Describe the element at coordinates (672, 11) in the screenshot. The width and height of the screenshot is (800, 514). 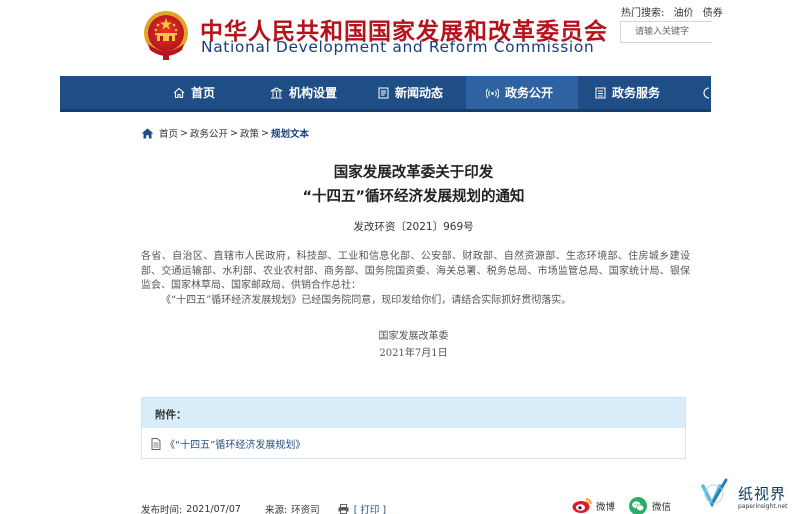
I see `hot-search: 热门搜索: 油价 债券` at that location.